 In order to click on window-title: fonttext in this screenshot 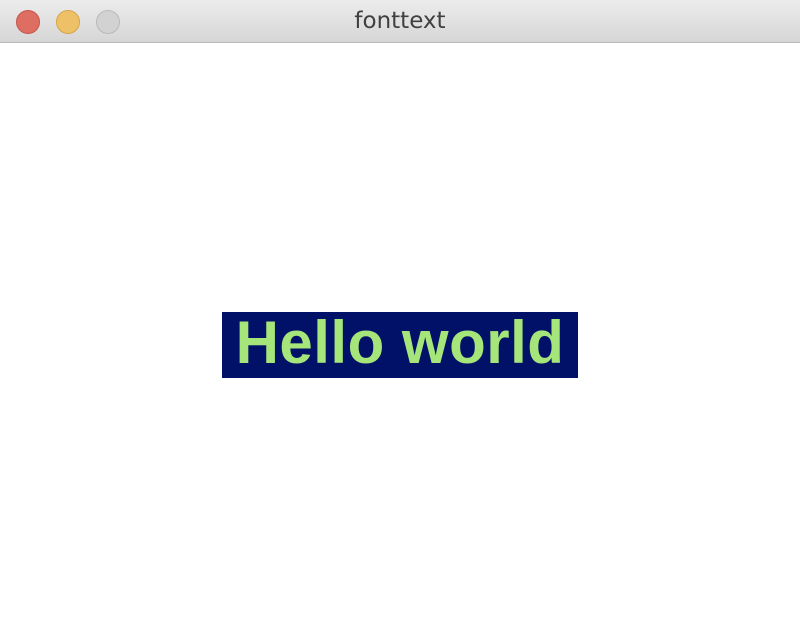, I will do `click(400, 21)`.